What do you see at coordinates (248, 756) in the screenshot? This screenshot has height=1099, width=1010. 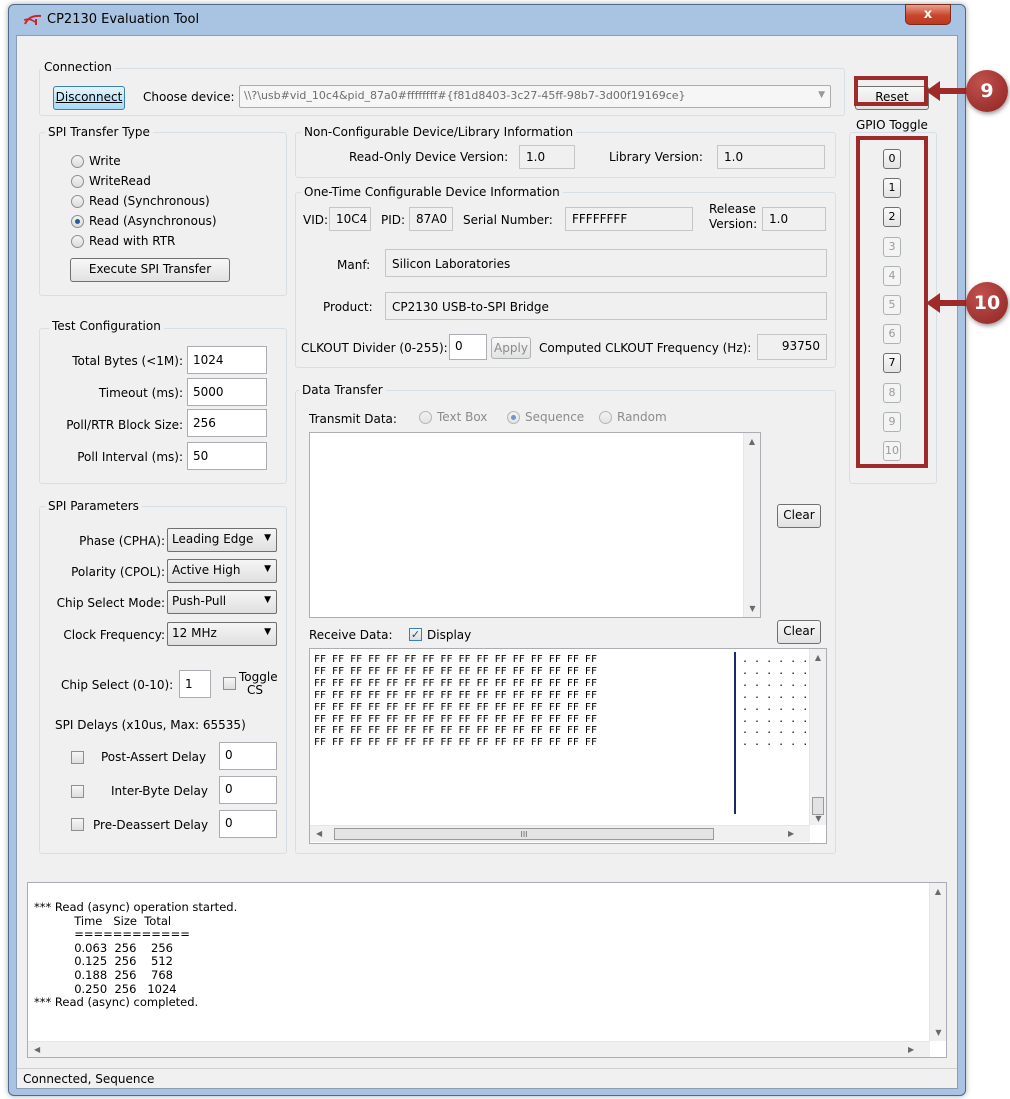 I see `post-assert-input: 0` at bounding box center [248, 756].